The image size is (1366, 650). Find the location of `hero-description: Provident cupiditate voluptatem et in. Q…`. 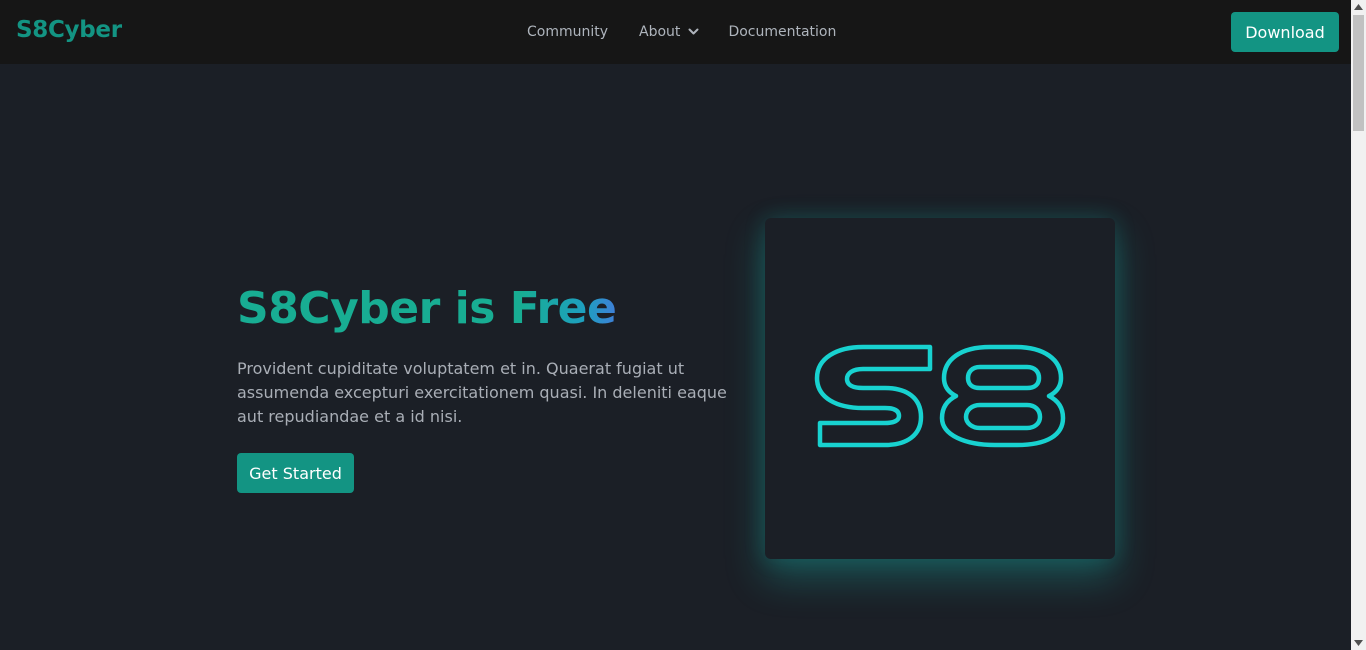

hero-description: Provident cupiditate voluptatem et in. Q… is located at coordinates (482, 392).